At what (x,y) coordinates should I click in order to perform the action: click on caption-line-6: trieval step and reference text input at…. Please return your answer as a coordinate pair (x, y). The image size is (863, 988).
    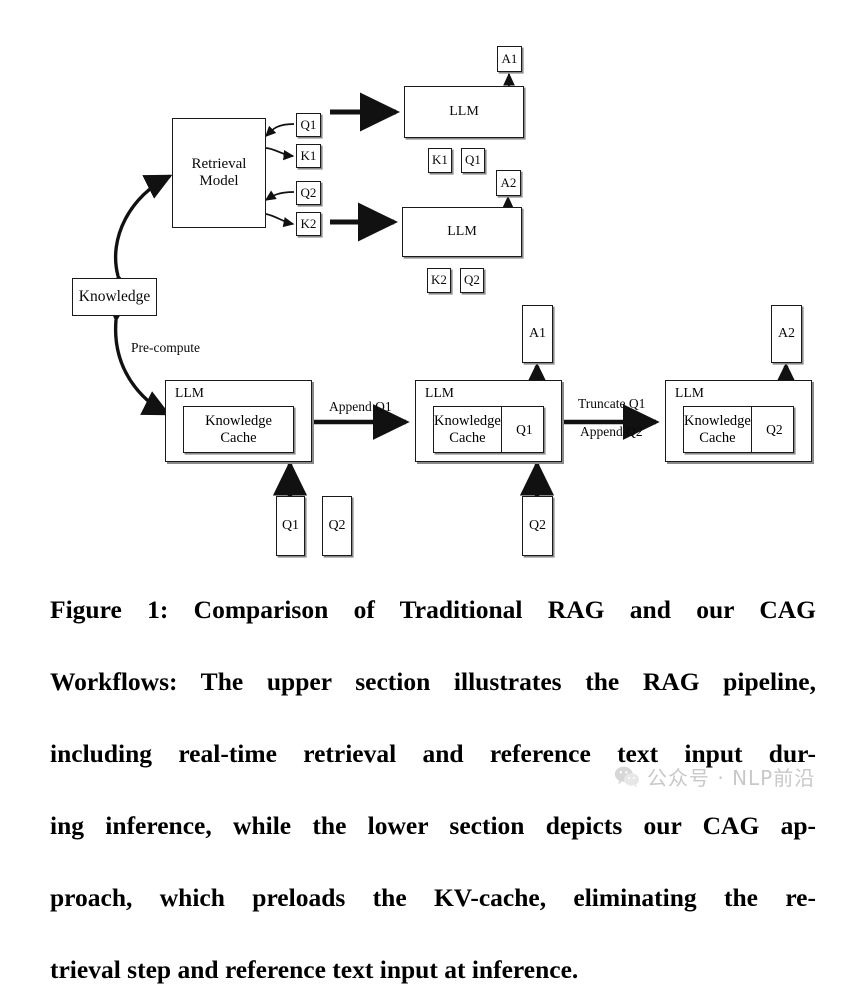
    Looking at the image, I should click on (314, 969).